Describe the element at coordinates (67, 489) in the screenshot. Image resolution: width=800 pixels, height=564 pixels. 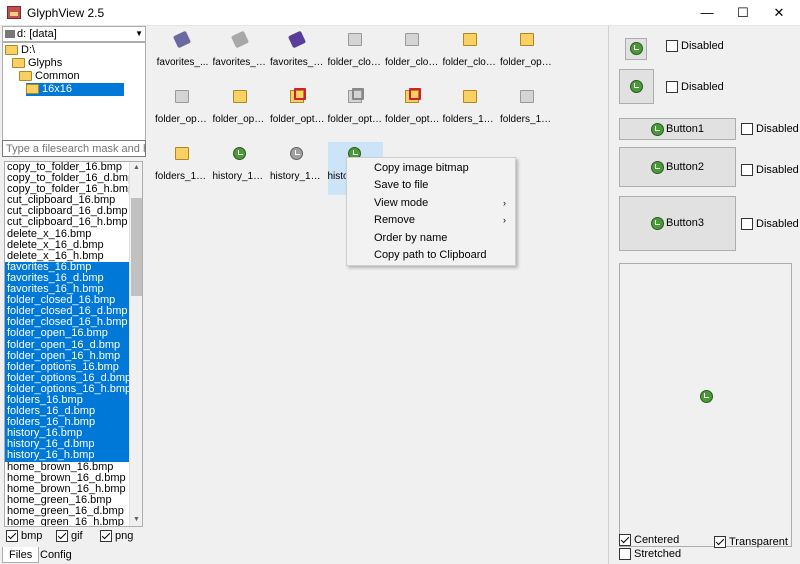
I see `list-item: home_brown_16_h.bmp` at that location.